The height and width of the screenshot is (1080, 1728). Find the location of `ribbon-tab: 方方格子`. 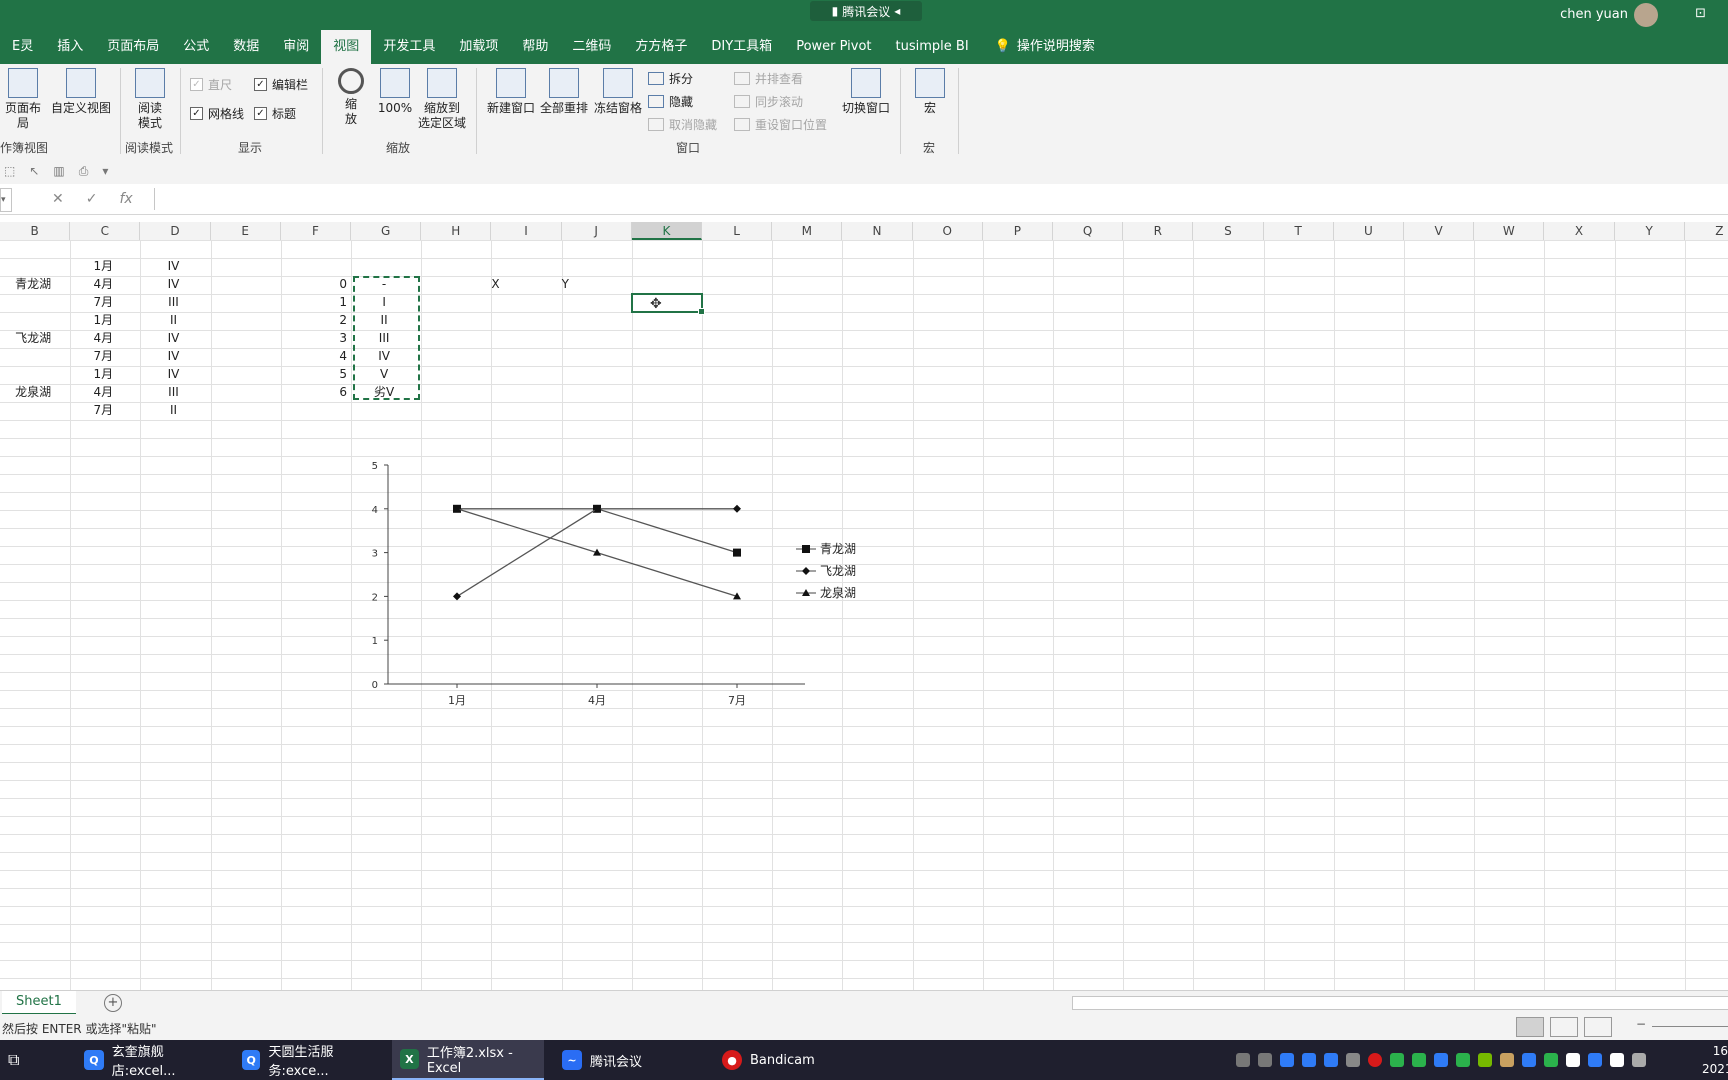

ribbon-tab: 方方格子 is located at coordinates (661, 47).